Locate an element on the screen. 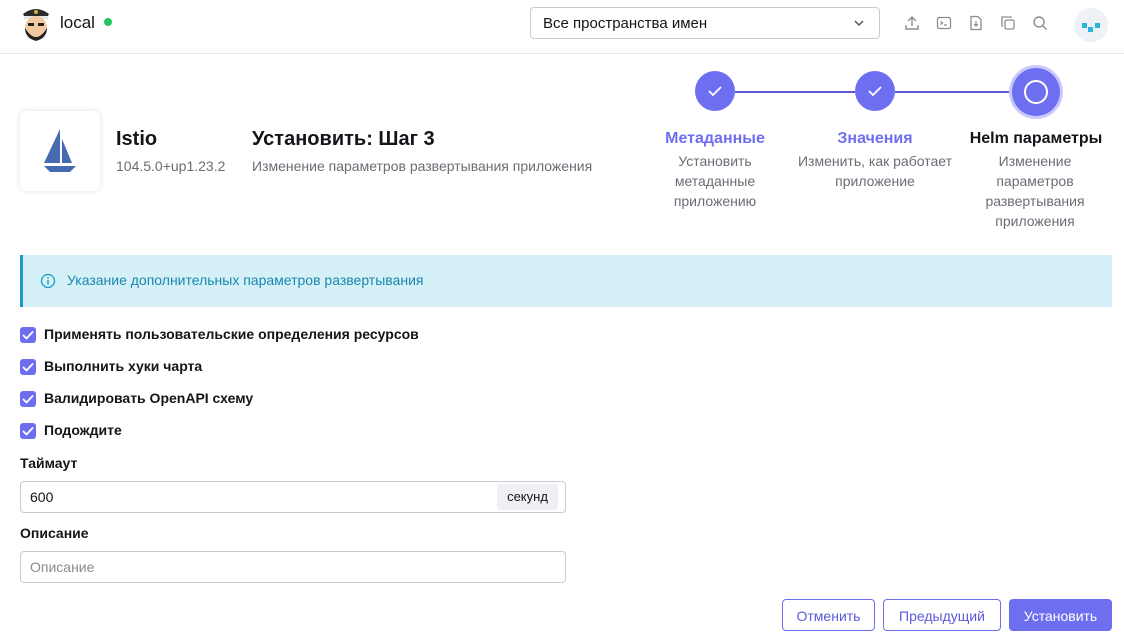 The width and height of the screenshot is (1124, 638). install-button: Установить is located at coordinates (1060, 615).